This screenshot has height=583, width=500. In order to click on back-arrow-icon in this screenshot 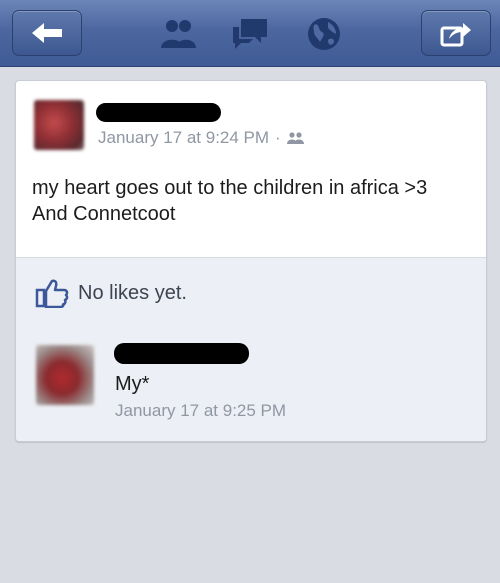, I will do `click(47, 33)`.